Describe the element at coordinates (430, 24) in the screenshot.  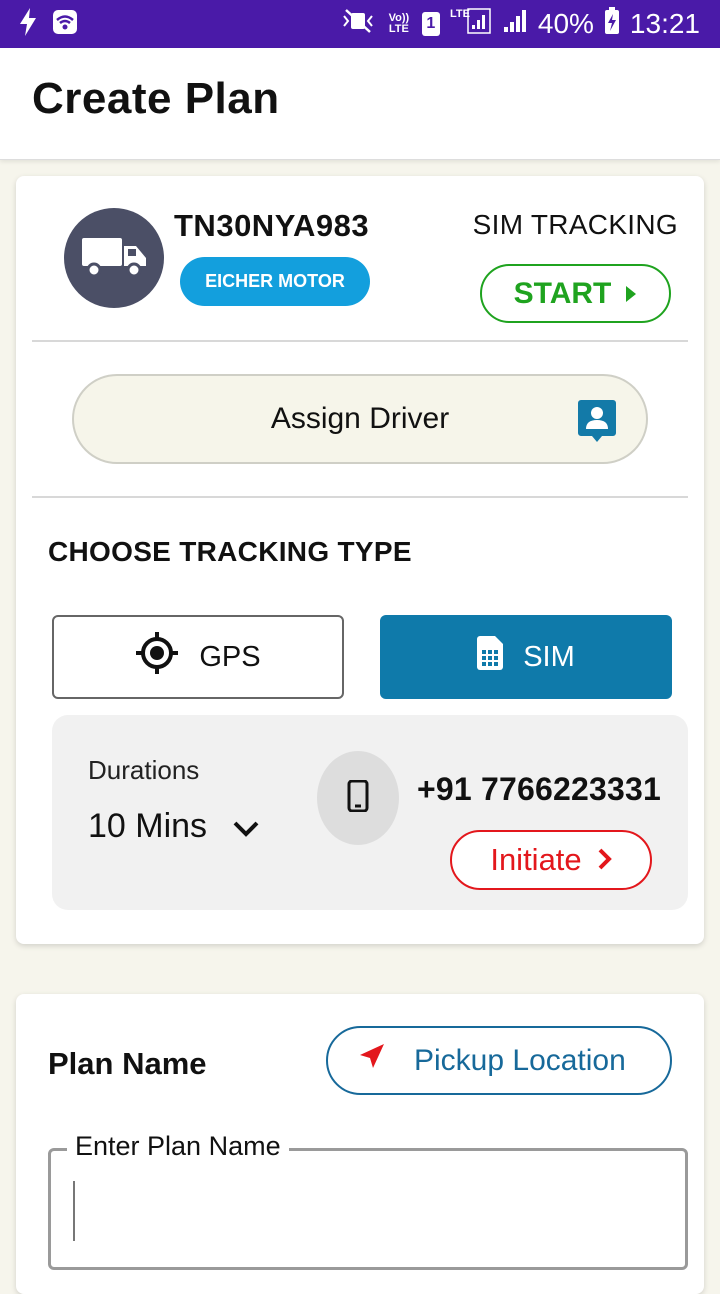
I see `sim-slot-badge: 1` at that location.